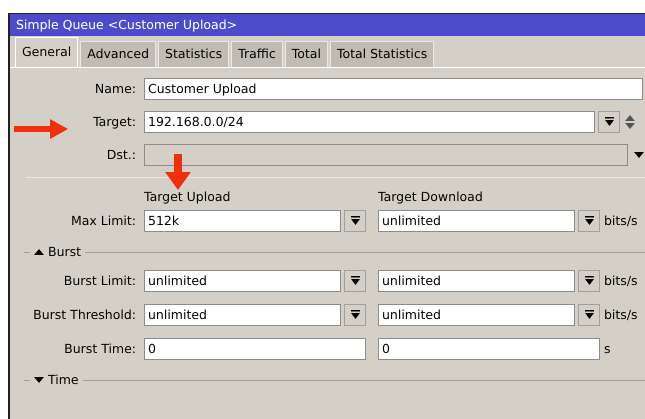 The height and width of the screenshot is (419, 645). What do you see at coordinates (56, 380) in the screenshot?
I see `section-toggle: Time` at bounding box center [56, 380].